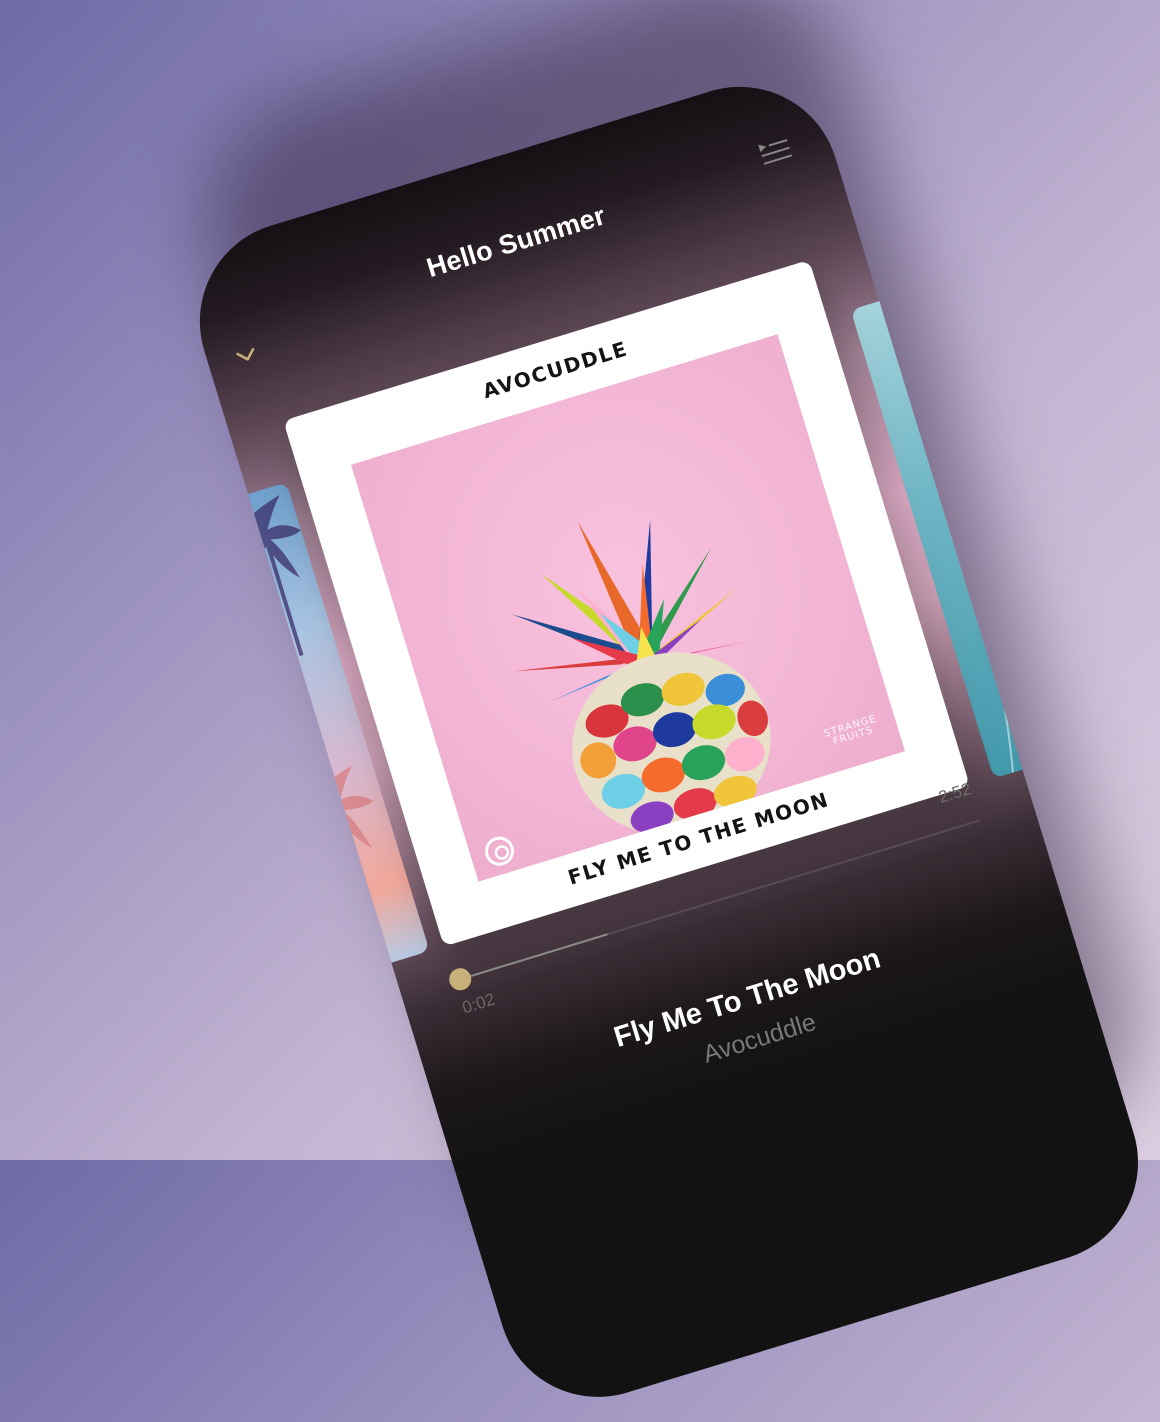 Image resolution: width=1160 pixels, height=1422 pixels. I want to click on elapsed-time: 0:02, so click(479, 1003).